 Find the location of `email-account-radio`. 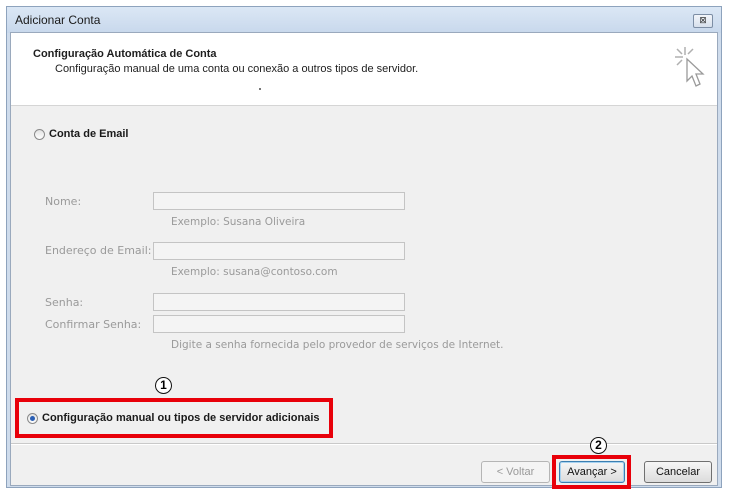

email-account-radio is located at coordinates (39, 134).